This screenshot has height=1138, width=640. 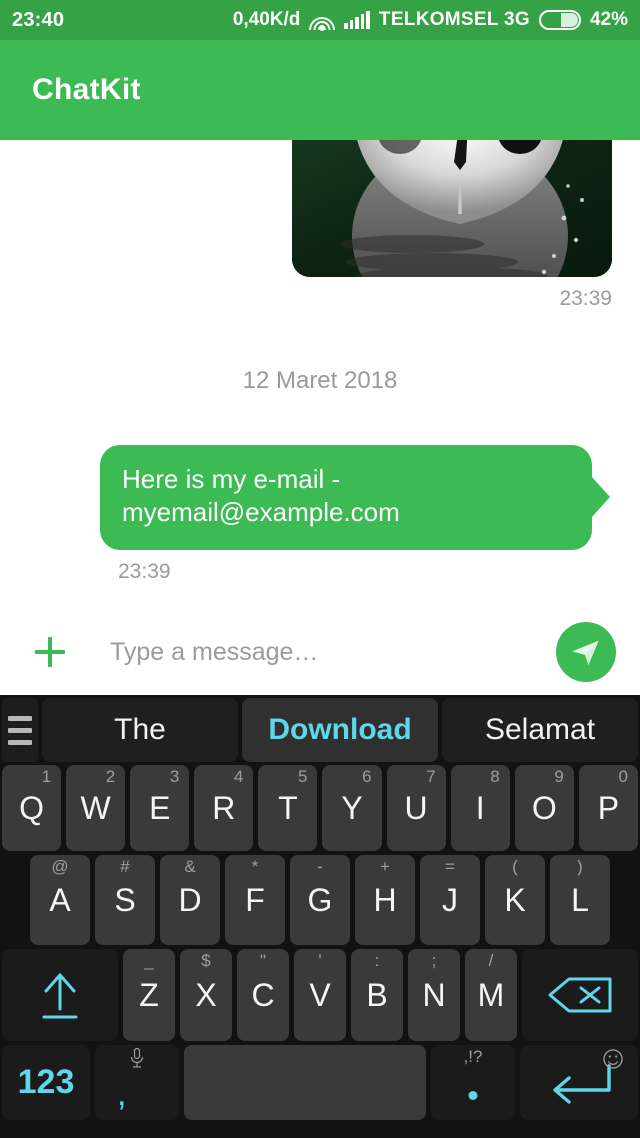 I want to click on key-C: " C, so click(x=263, y=995).